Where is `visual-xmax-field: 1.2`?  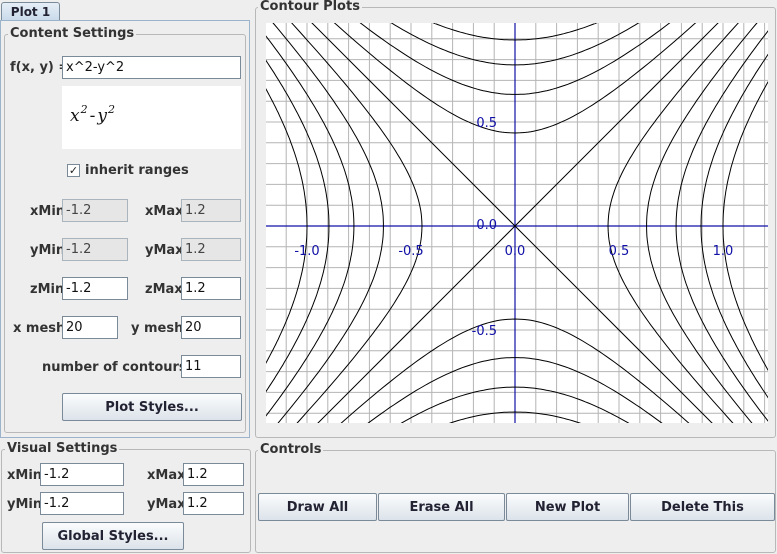 visual-xmax-field: 1.2 is located at coordinates (213, 474).